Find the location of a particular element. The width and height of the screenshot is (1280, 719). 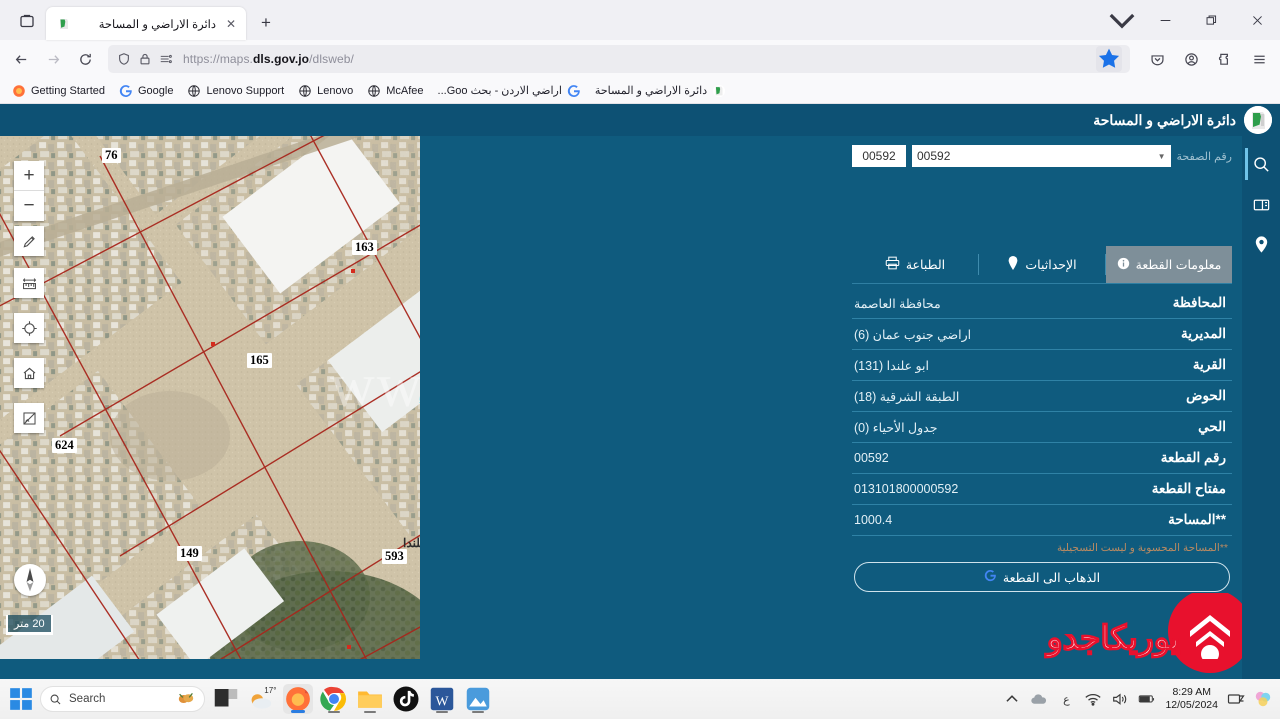

parcel-number-input: 00592 is located at coordinates (879, 156).